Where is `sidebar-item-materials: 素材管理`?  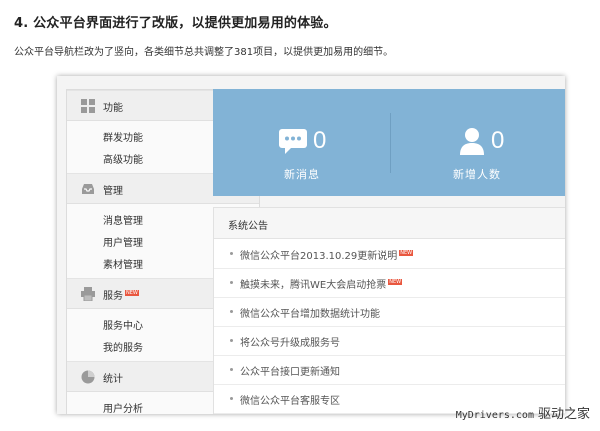 sidebar-item-materials: 素材管理 is located at coordinates (123, 263).